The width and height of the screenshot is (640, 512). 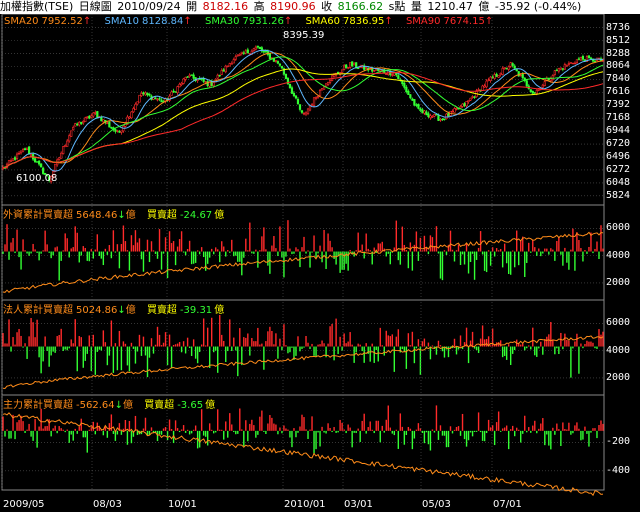 What do you see at coordinates (130, 215) in the screenshot?
I see `foreign-cum-unit: 億` at bounding box center [130, 215].